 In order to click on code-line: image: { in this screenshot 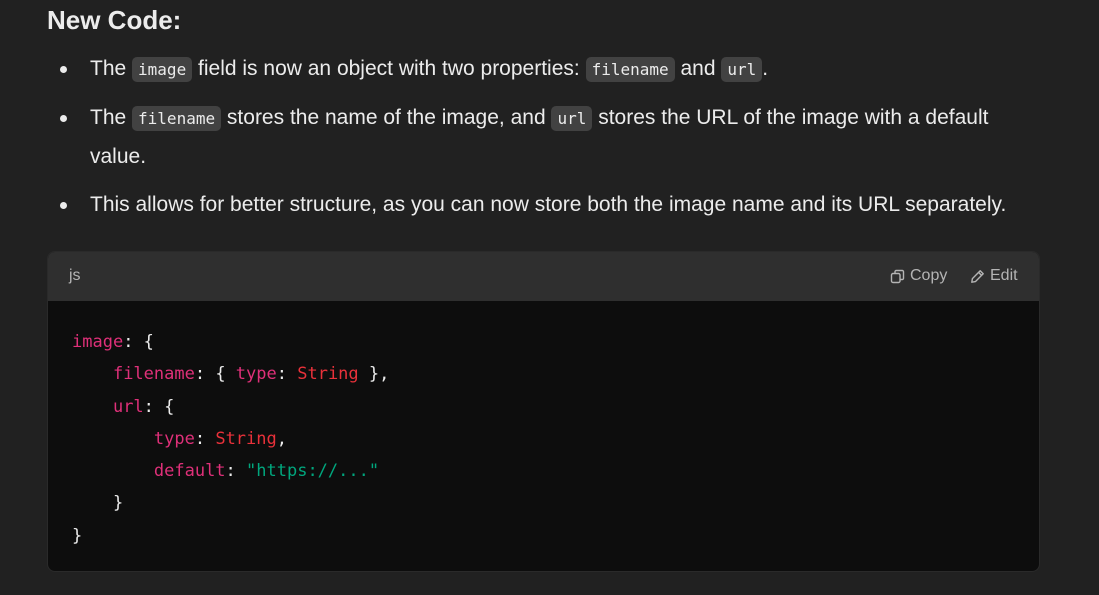, I will do `click(113, 342)`.